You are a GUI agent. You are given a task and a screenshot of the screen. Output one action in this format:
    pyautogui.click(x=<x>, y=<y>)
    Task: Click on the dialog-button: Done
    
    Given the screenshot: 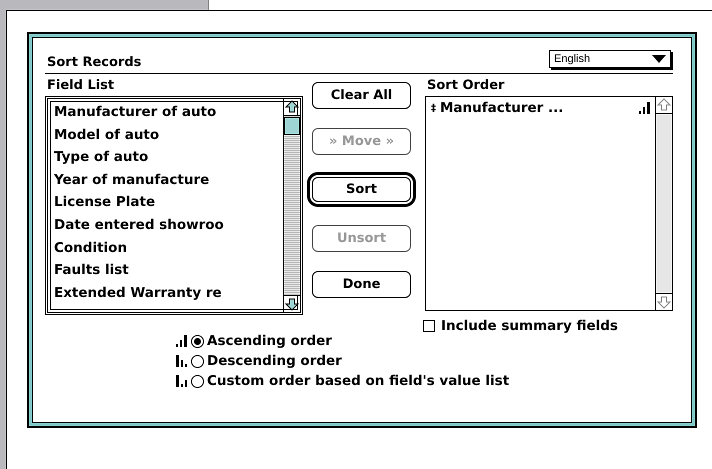 What is the action you would take?
    pyautogui.click(x=361, y=284)
    